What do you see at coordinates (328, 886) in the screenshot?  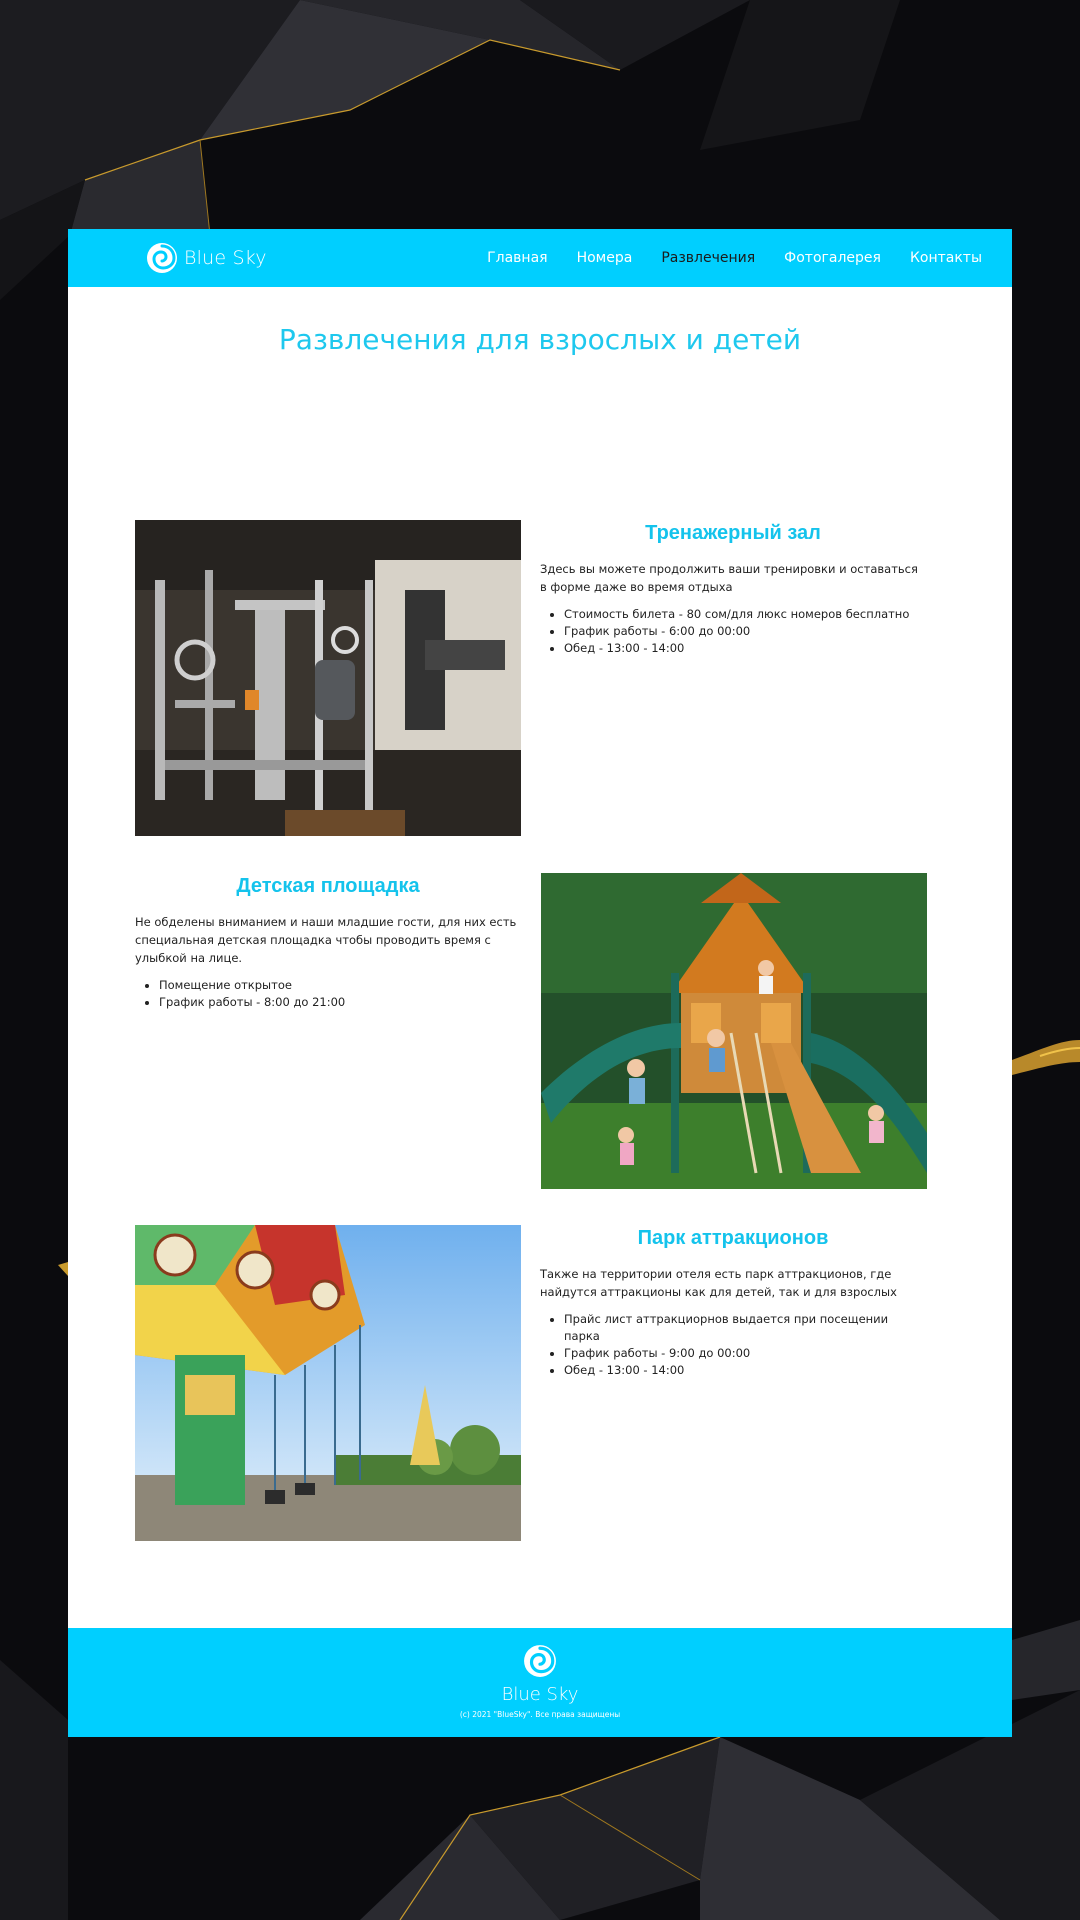 I see `playground-title: Детская площадка` at bounding box center [328, 886].